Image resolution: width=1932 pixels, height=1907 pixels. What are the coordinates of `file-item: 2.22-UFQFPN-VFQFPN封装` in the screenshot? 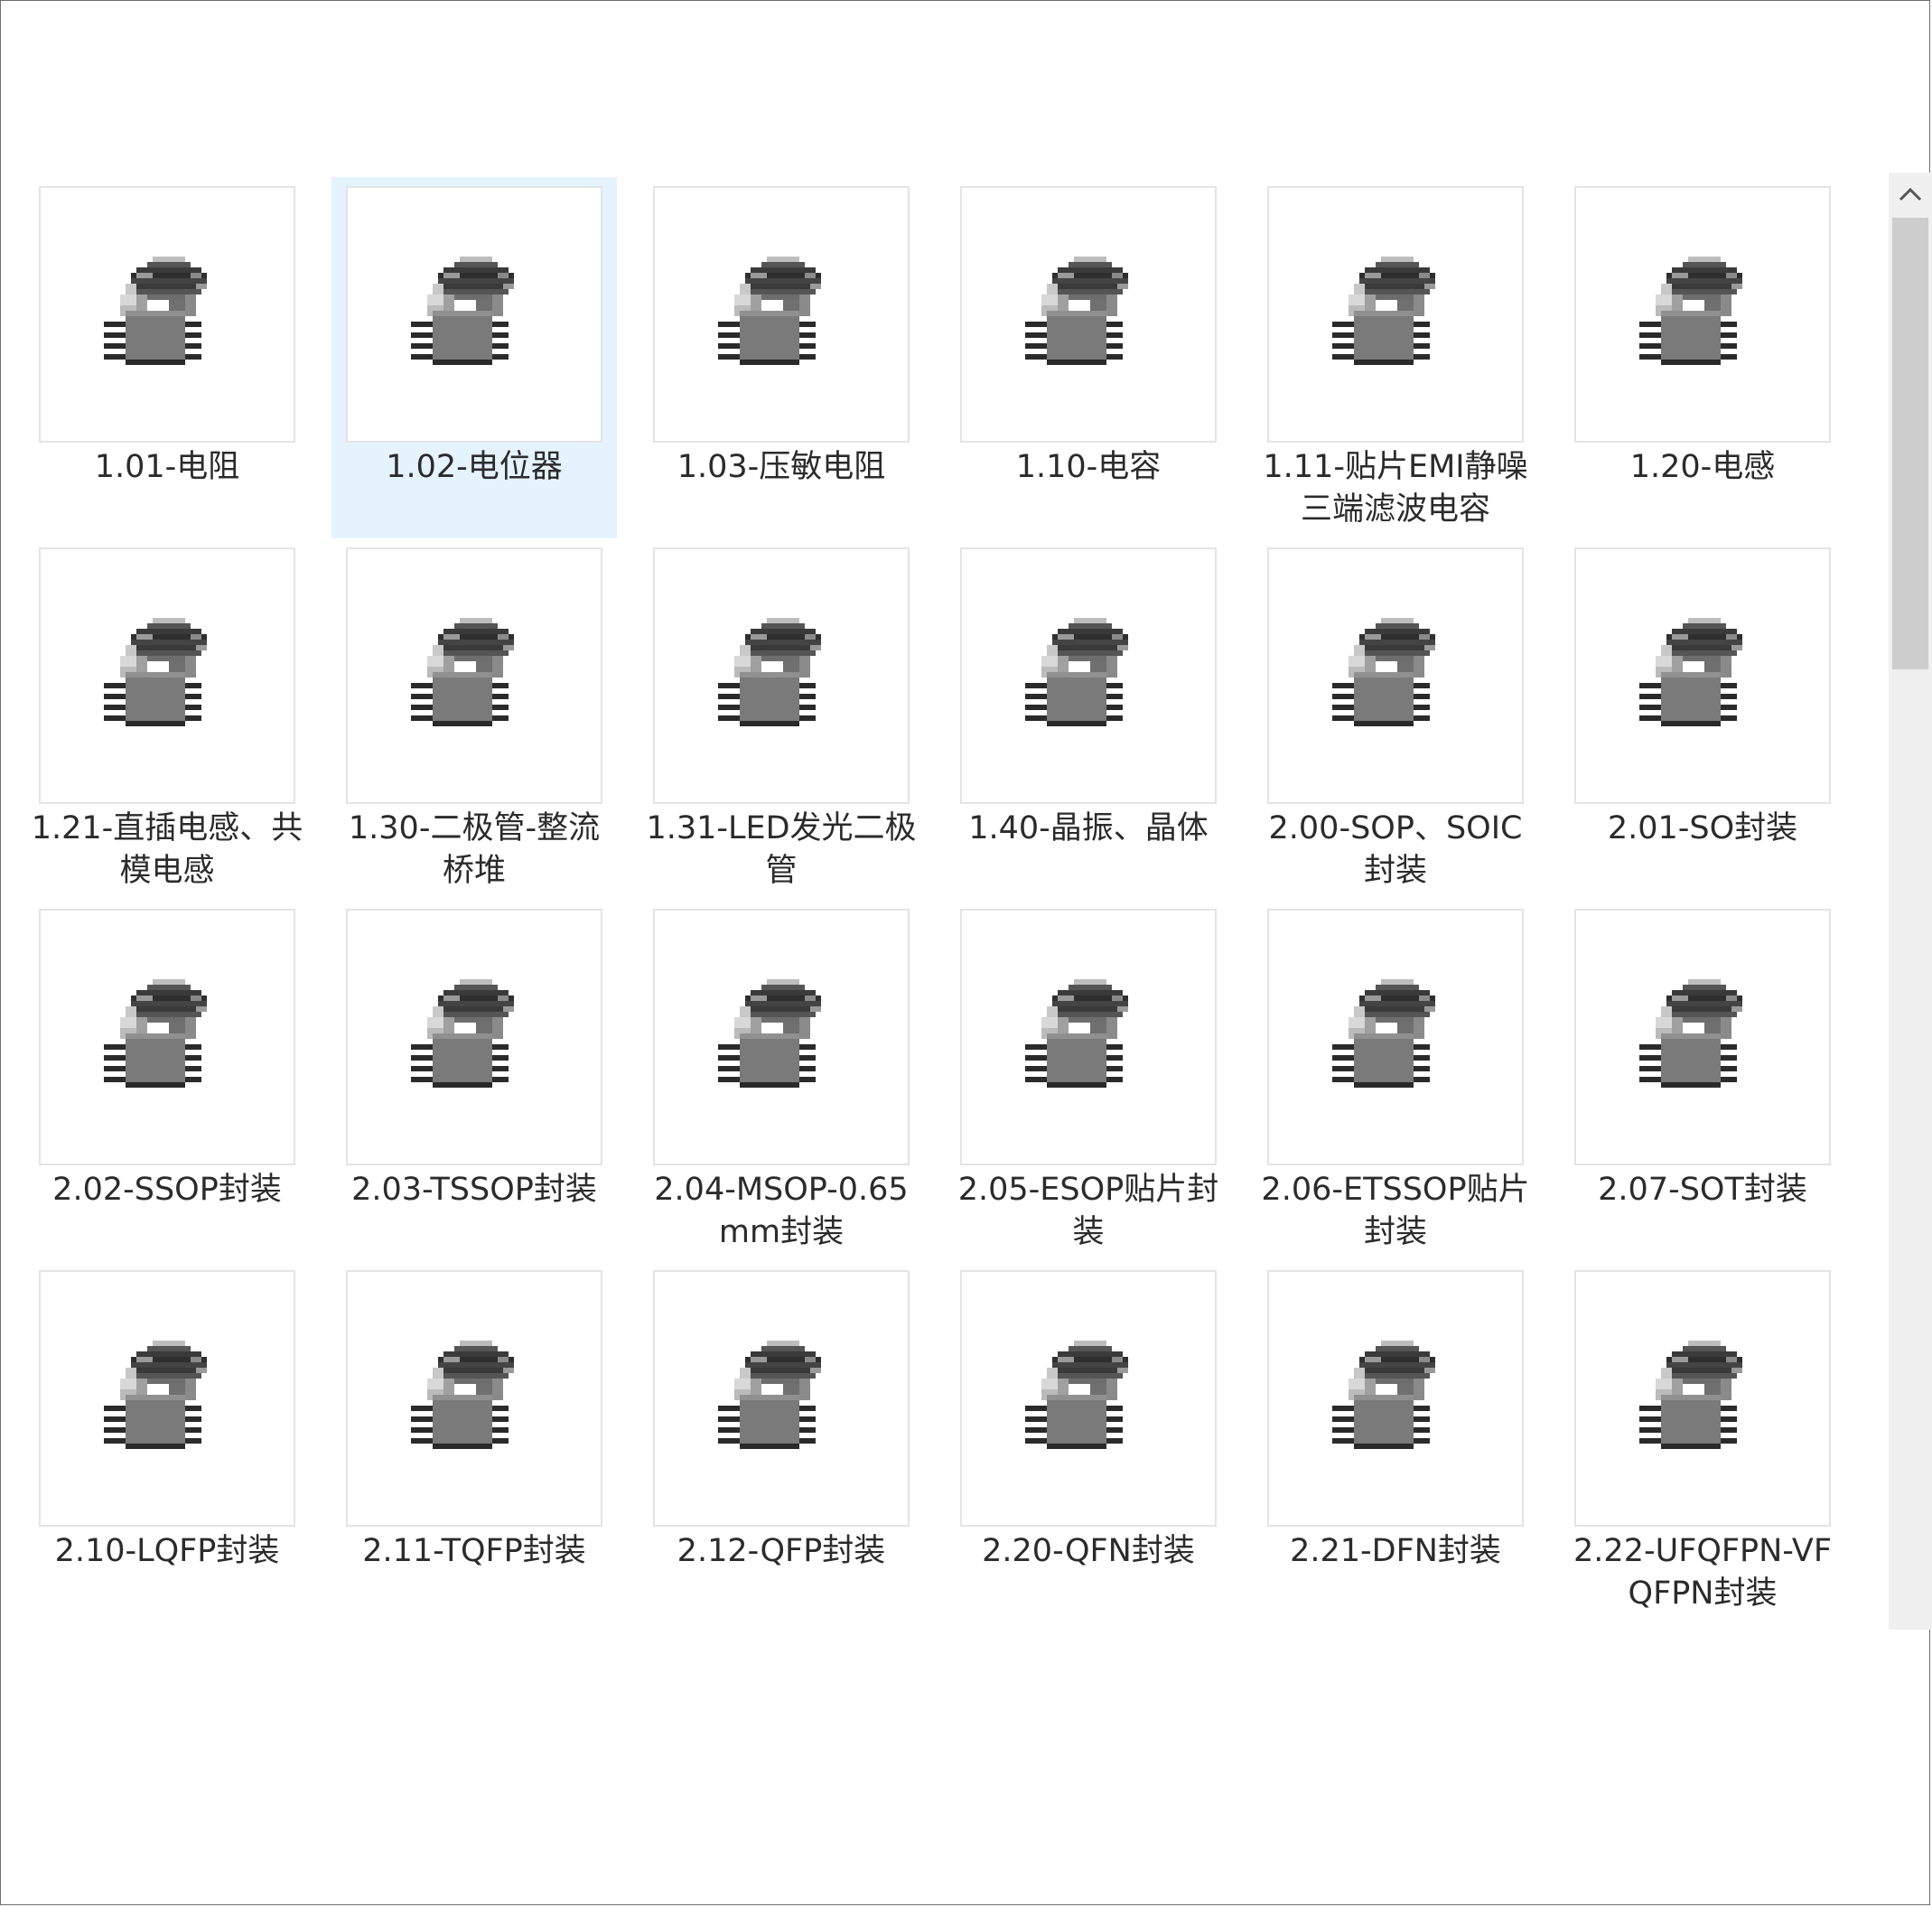 It's located at (1702, 1441).